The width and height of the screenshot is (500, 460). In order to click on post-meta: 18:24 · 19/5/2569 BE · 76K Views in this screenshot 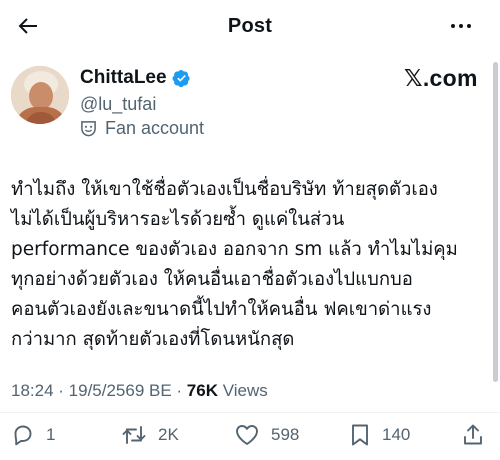, I will do `click(139, 391)`.